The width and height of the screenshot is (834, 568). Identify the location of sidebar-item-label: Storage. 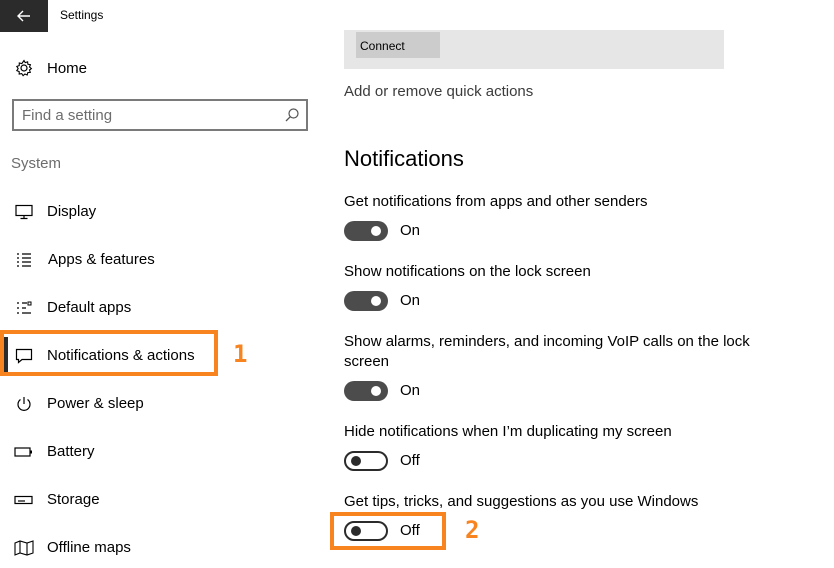
(73, 499).